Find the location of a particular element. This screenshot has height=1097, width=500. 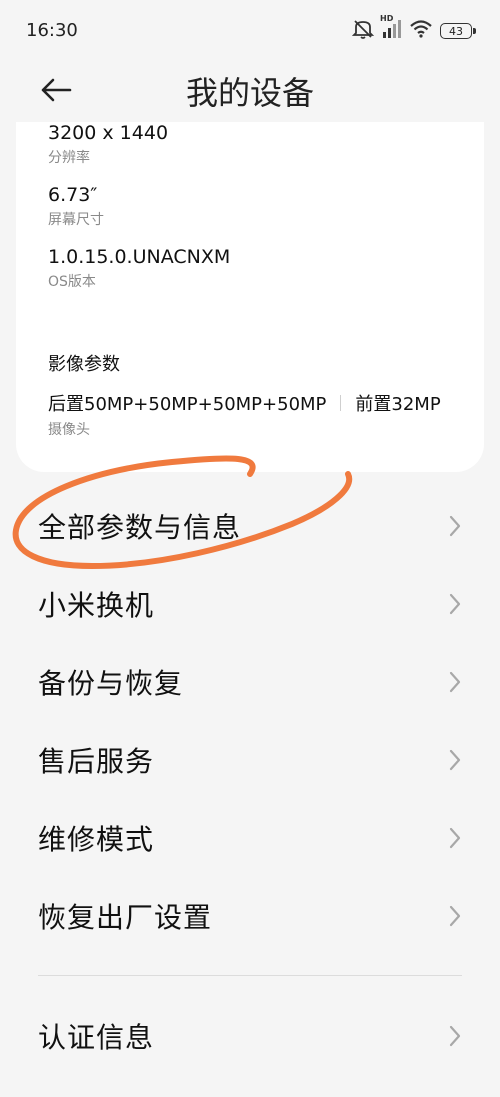

camera-values: 后置50MP+50MP+50MP+50MP 前置32MP is located at coordinates (244, 403).